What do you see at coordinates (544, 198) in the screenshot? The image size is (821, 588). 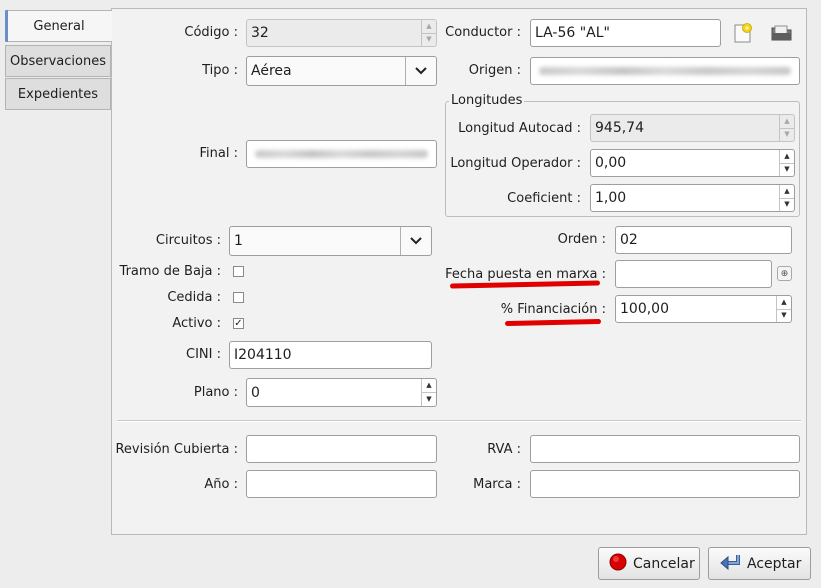 I see `coeficient-label: Coeficient :` at bounding box center [544, 198].